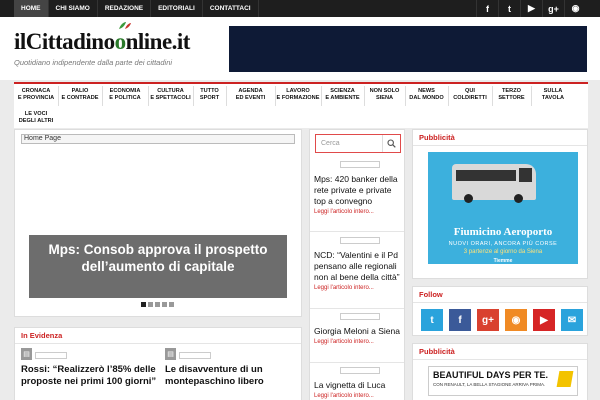  I want to click on nav-item-label: SIENA, so click(384, 98).